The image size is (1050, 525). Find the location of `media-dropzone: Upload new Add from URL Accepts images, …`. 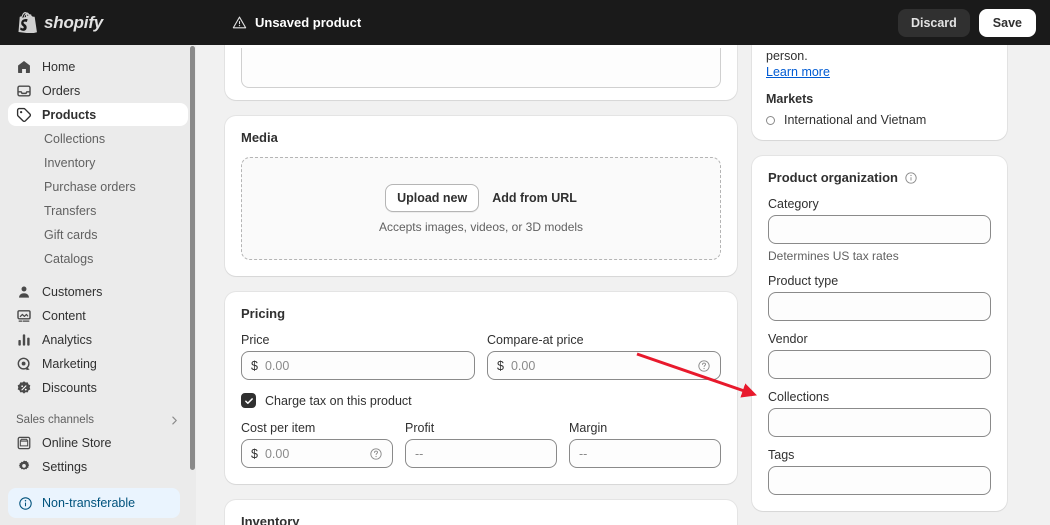

media-dropzone: Upload new Add from URL Accepts images, … is located at coordinates (481, 208).